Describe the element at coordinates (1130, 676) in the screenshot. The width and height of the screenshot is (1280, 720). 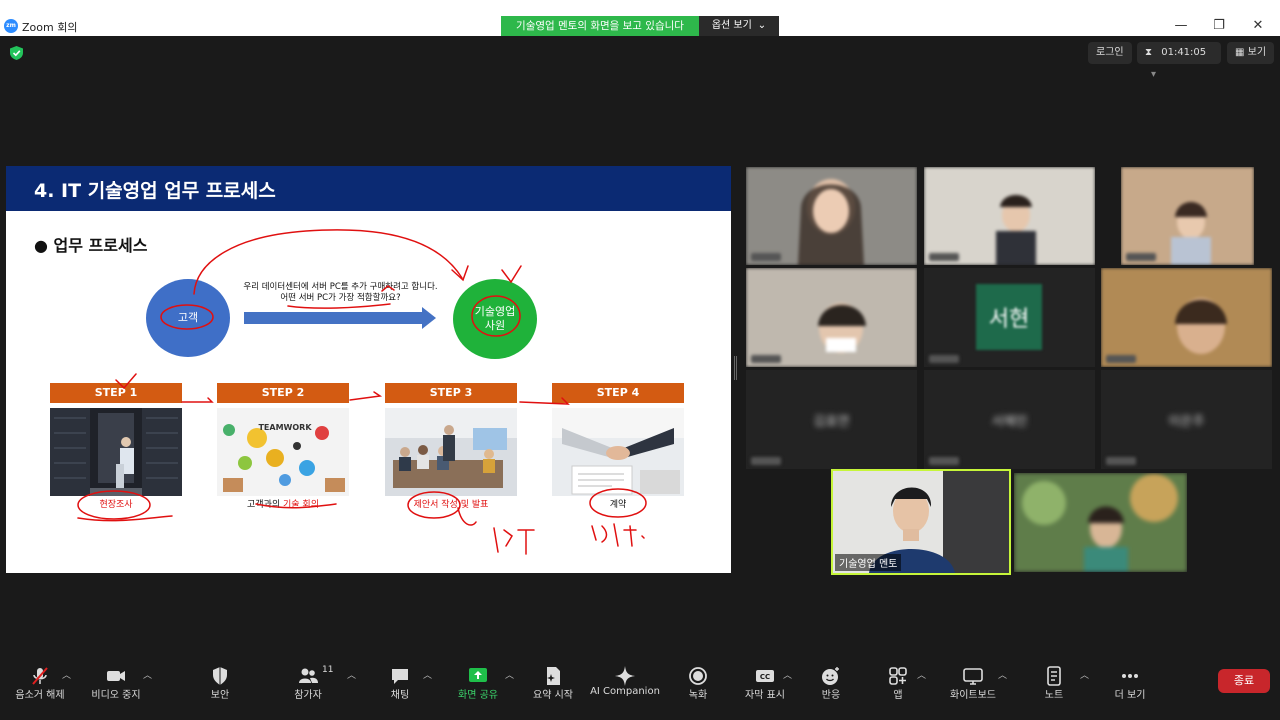
I see `more-dots-icon` at that location.